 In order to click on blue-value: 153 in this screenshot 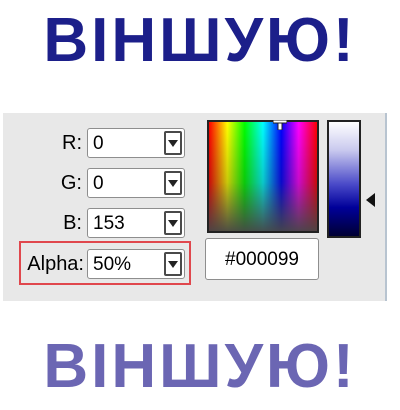, I will do `click(109, 223)`.